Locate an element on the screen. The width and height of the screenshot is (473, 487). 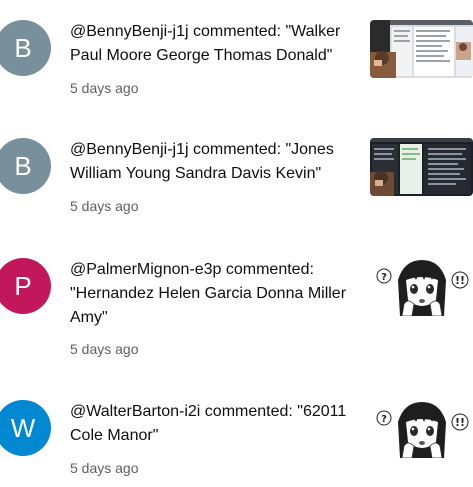
avatar: W is located at coordinates (25, 428).